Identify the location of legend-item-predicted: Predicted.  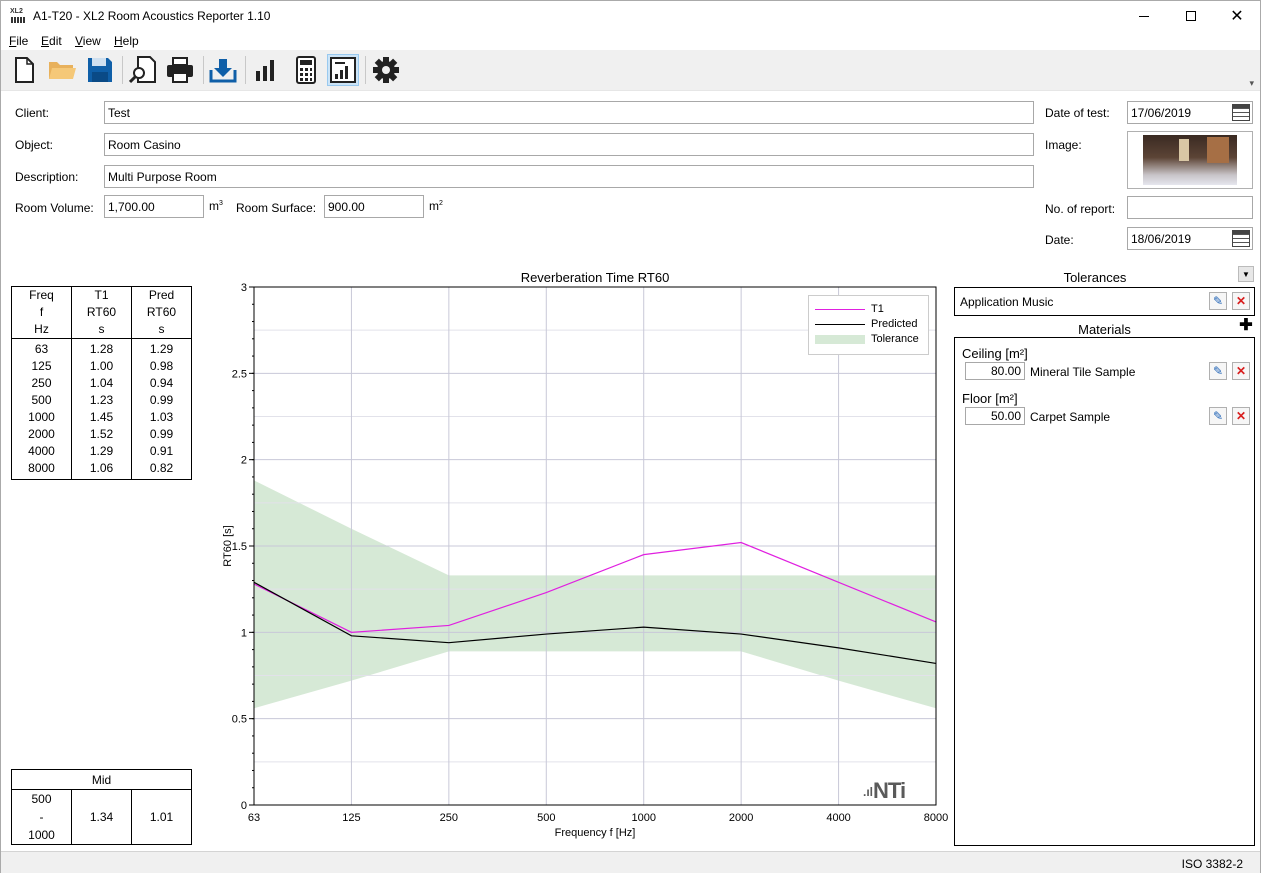
(871, 325).